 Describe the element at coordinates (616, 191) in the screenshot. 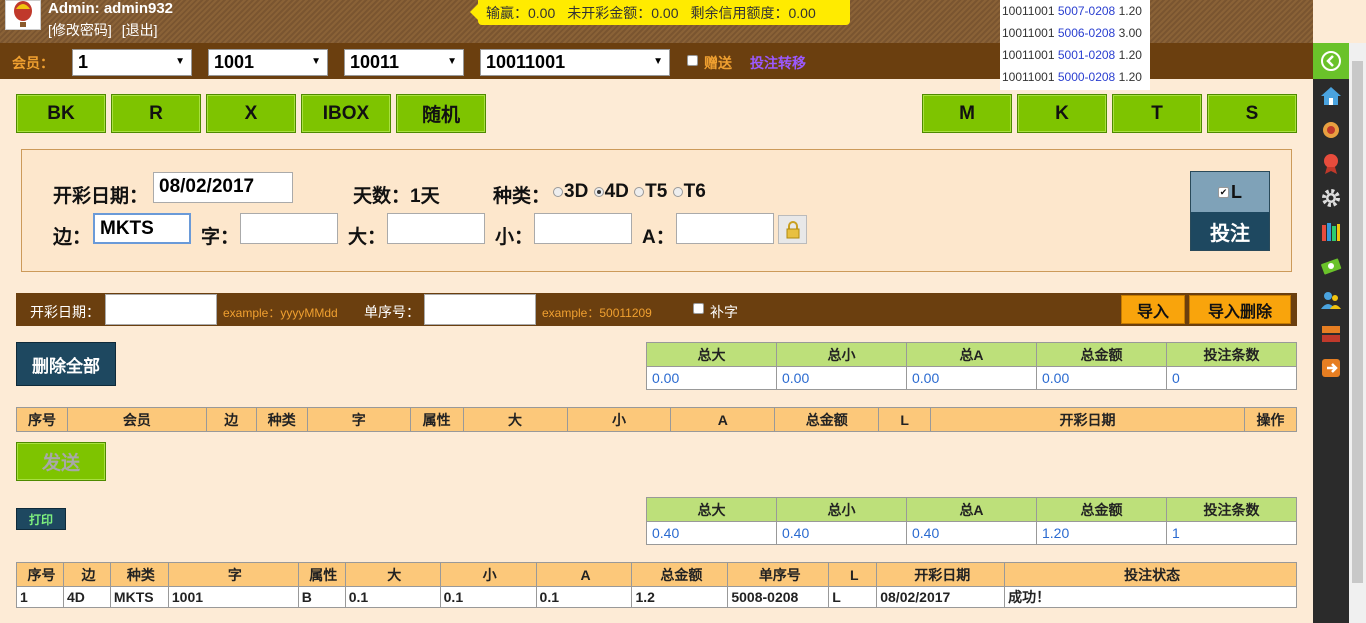

I see `radio-4d-label: 4D` at that location.